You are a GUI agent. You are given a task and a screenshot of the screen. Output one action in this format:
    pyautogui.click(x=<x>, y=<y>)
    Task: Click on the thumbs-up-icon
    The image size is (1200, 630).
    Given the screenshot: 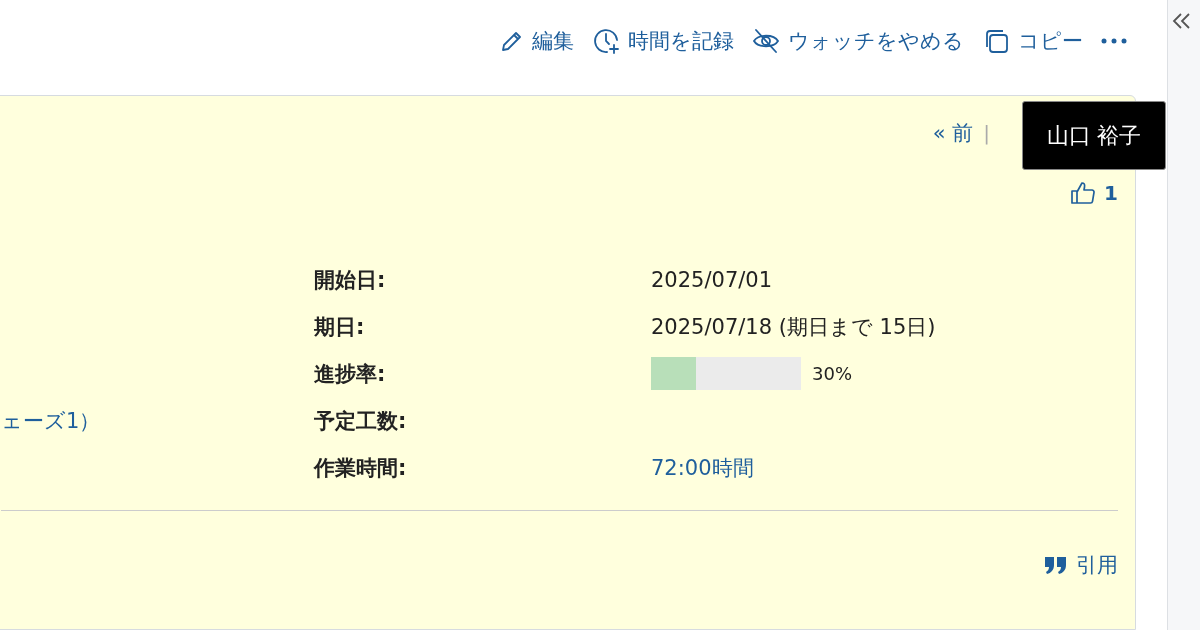 What is the action you would take?
    pyautogui.click(x=1083, y=193)
    